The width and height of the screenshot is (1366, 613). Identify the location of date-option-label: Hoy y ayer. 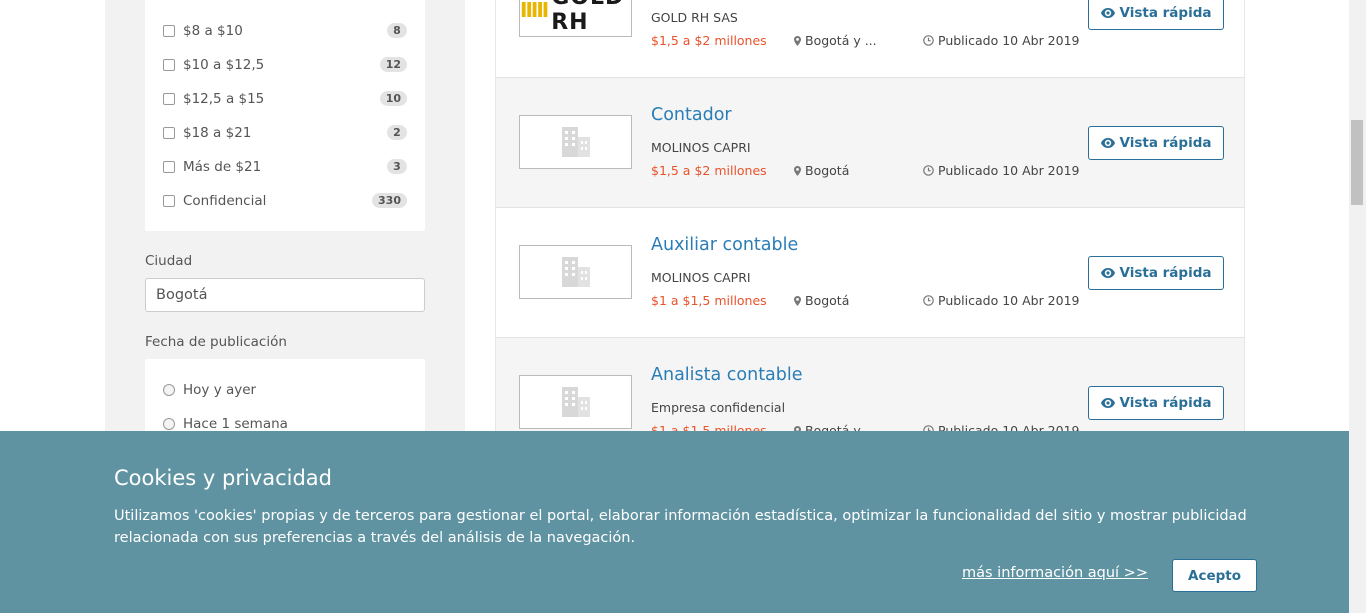
(220, 390).